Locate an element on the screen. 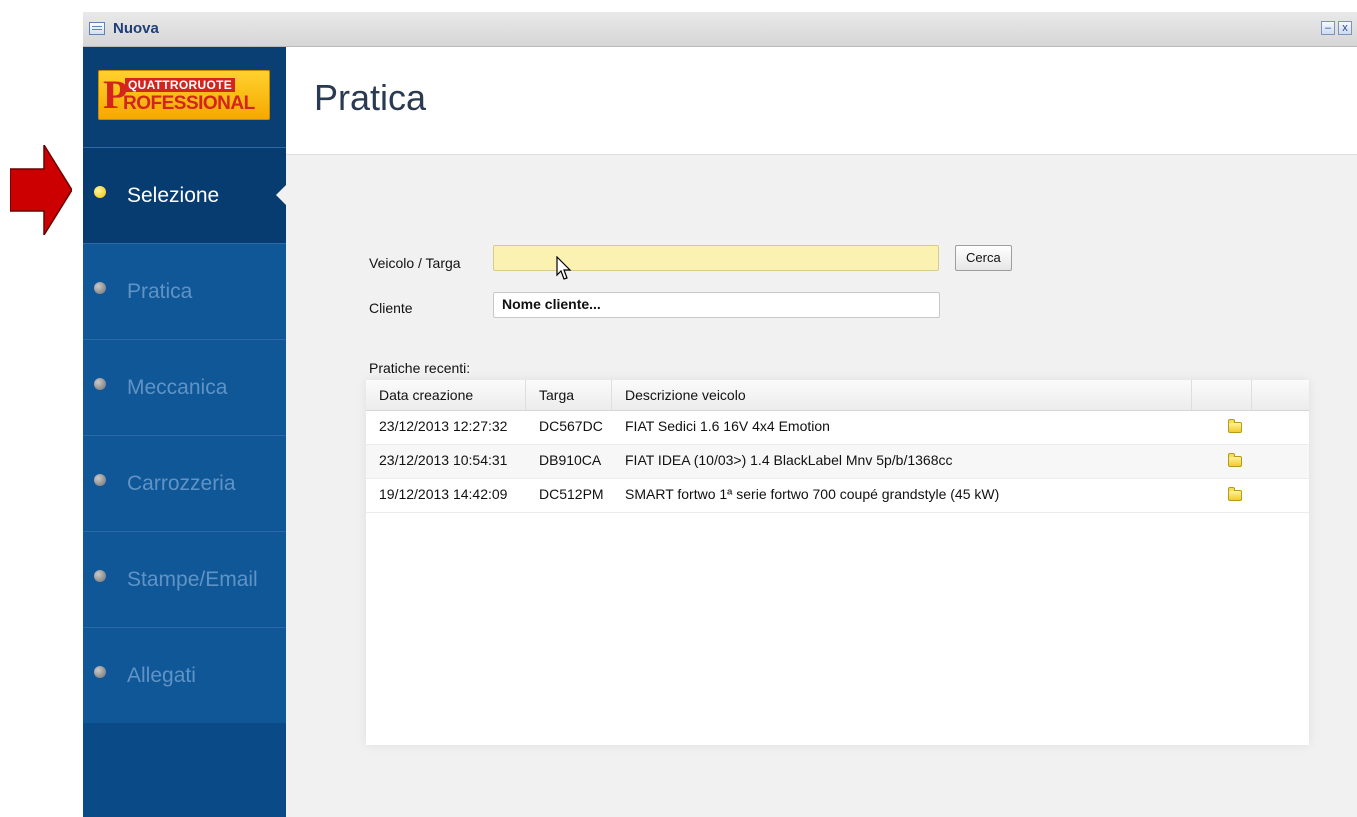 The width and height of the screenshot is (1357, 817). client-label: Cliente is located at coordinates (391, 308).